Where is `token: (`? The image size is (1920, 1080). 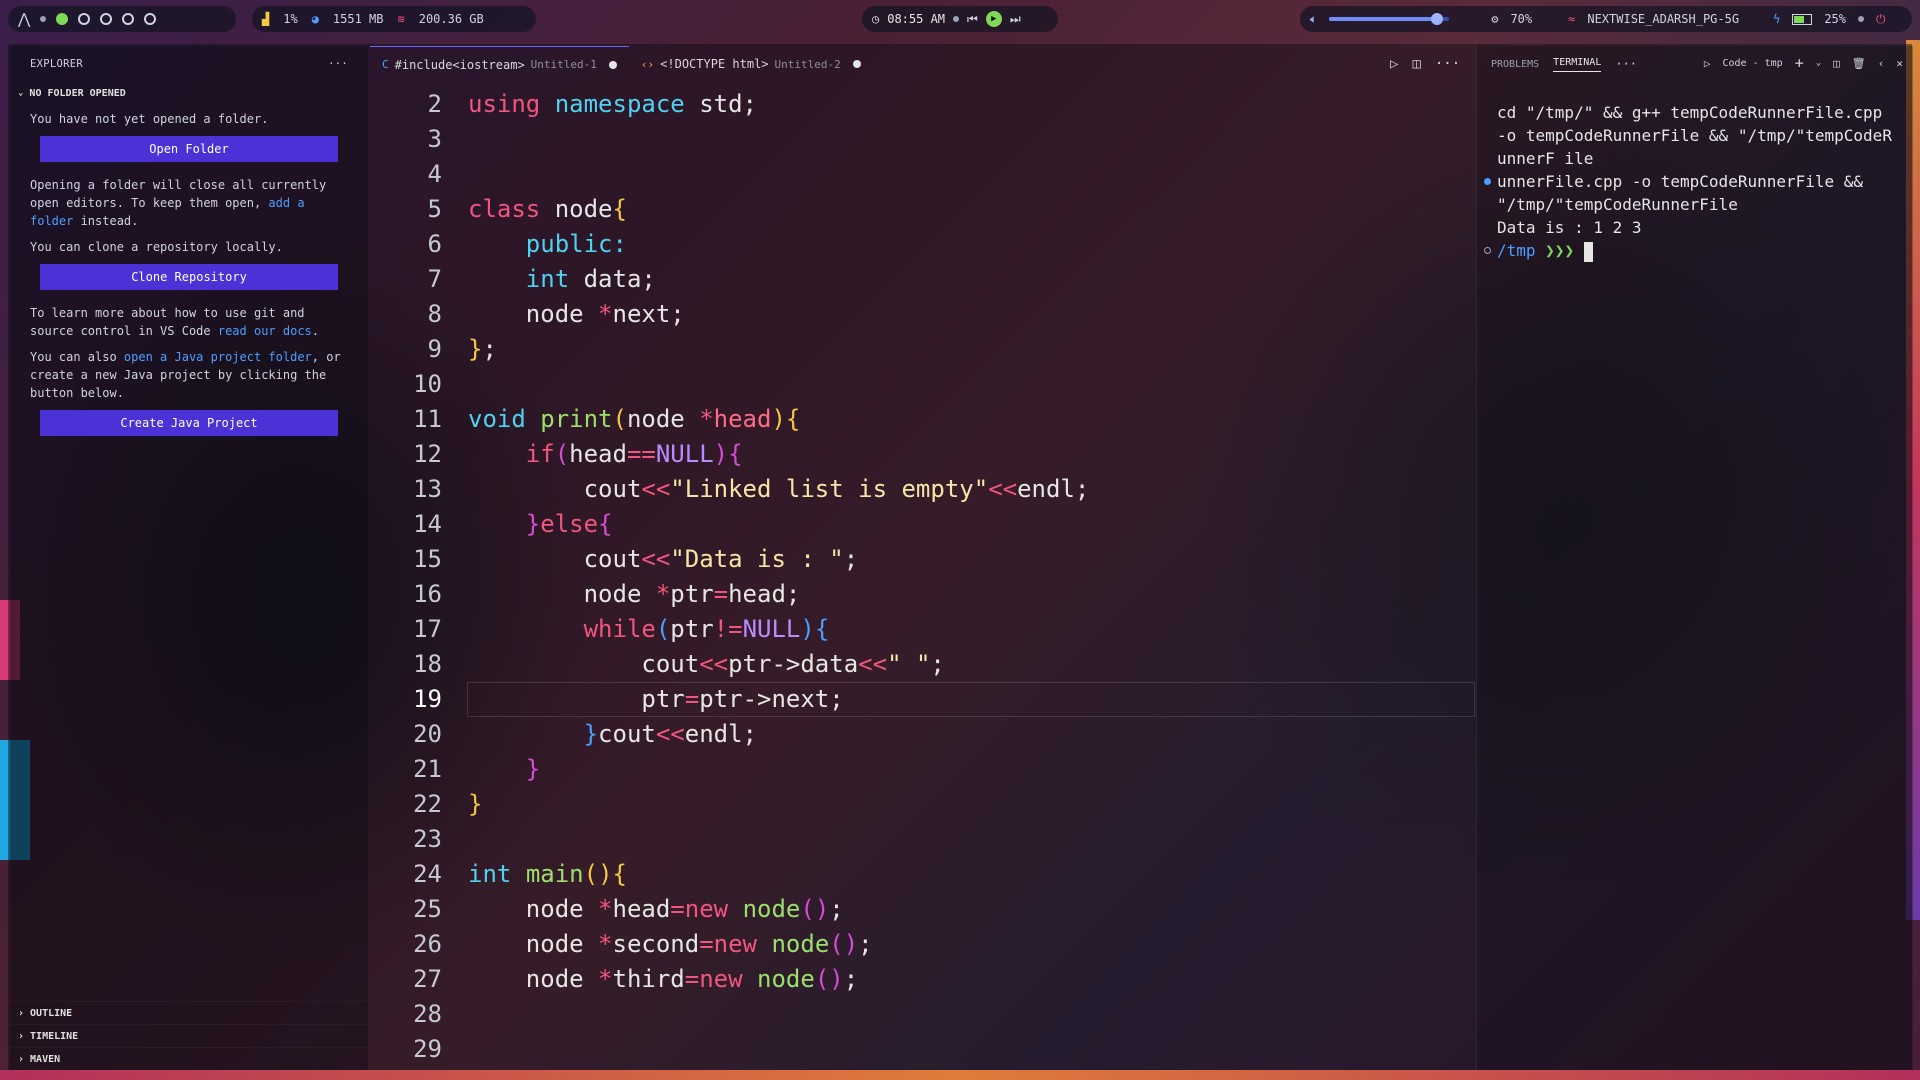
token: ( is located at coordinates (663, 629).